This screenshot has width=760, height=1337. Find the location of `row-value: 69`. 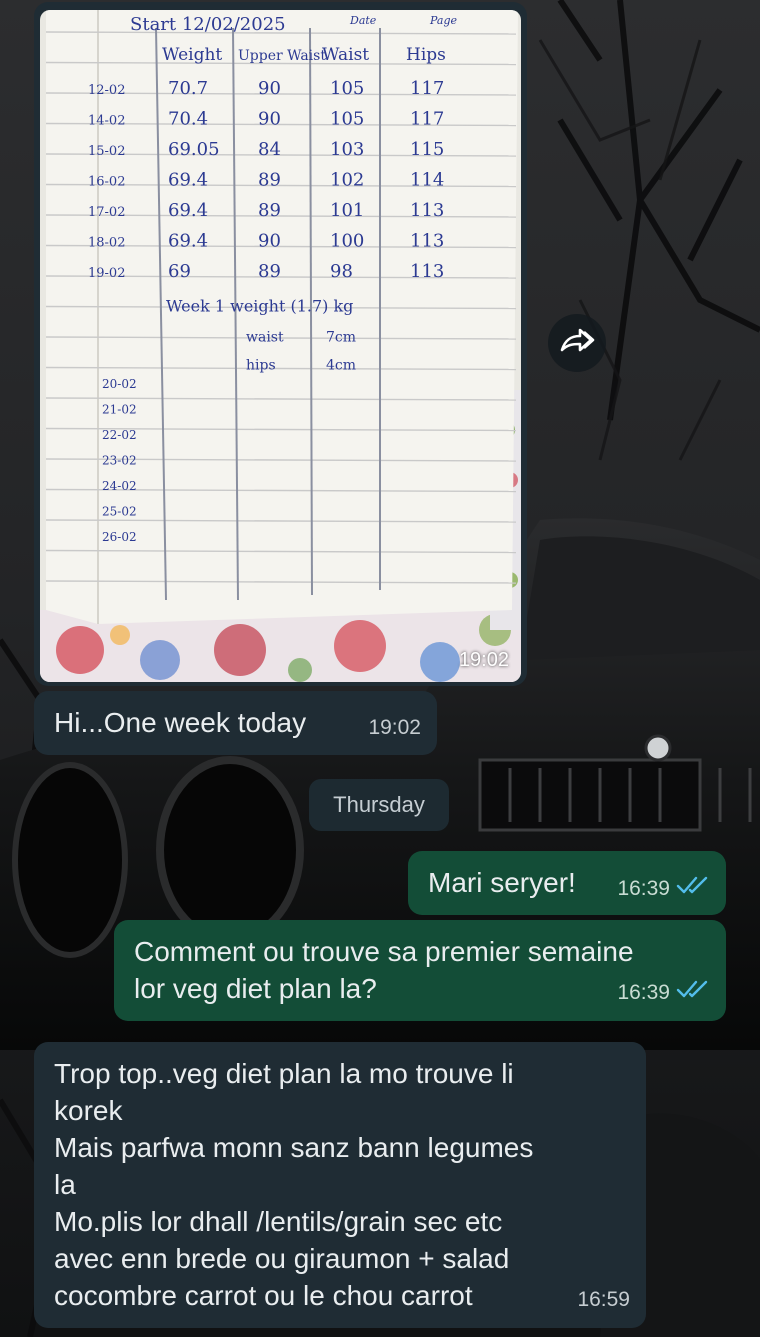

row-value: 69 is located at coordinates (179, 271).